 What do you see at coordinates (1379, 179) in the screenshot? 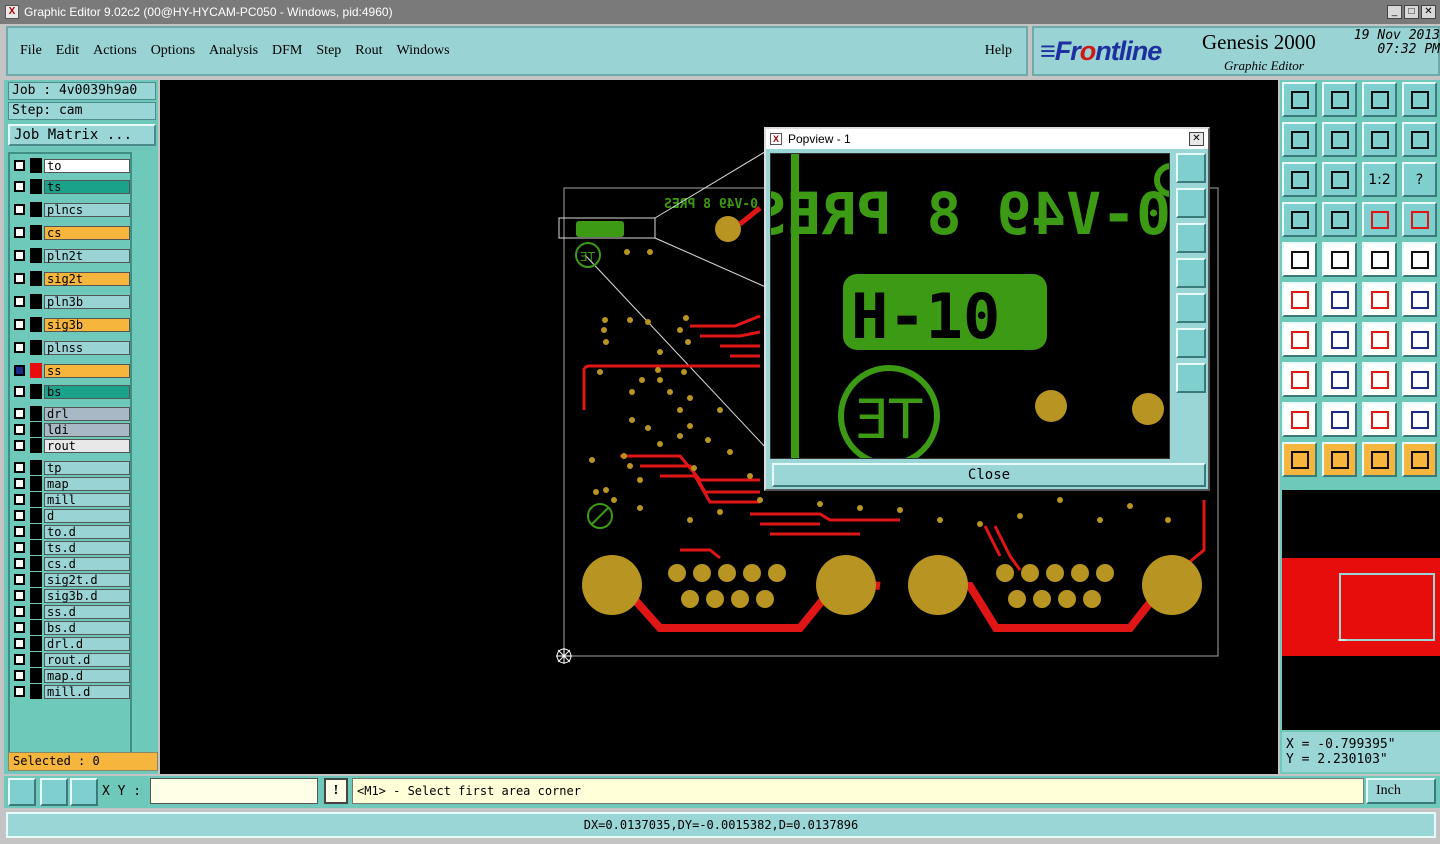
I see `ratio-icon: 1:2` at bounding box center [1379, 179].